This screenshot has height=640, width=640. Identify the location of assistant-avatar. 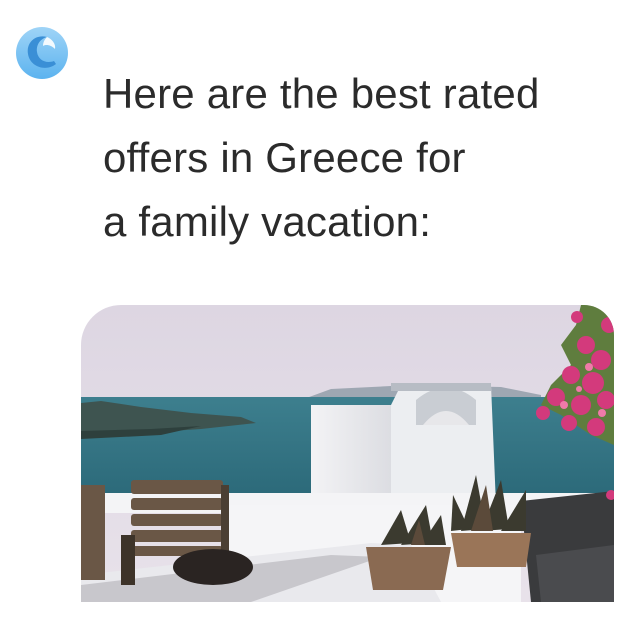
(42, 53).